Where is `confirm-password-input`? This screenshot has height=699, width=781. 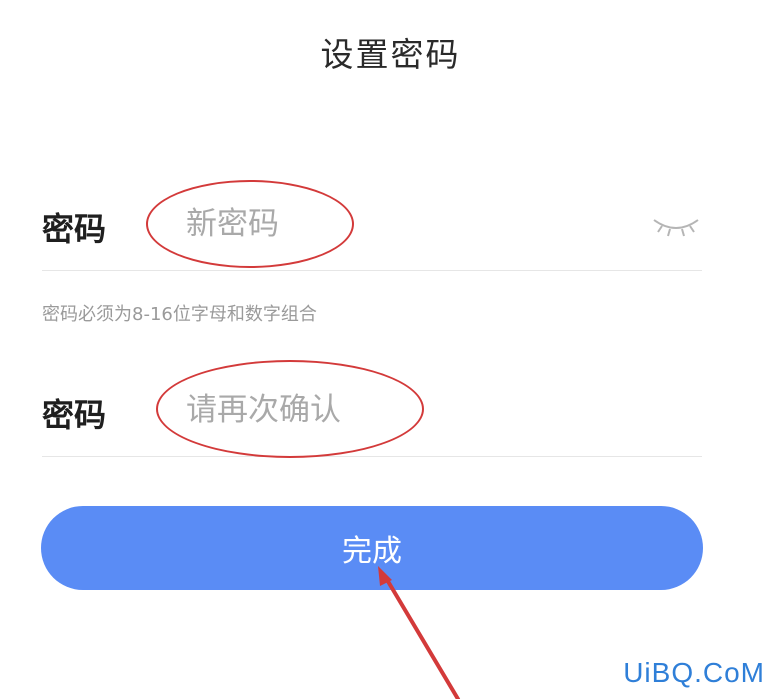
confirm-password-input is located at coordinates (386, 410).